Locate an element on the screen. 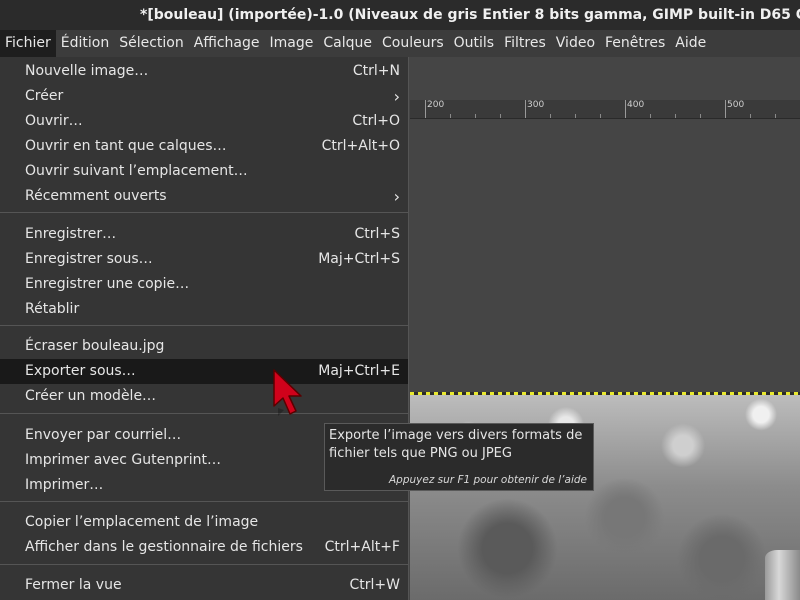 Image resolution: width=800 pixels, height=600 pixels. menu-item-save: Enregistrer… Ctrl+S is located at coordinates (204, 234).